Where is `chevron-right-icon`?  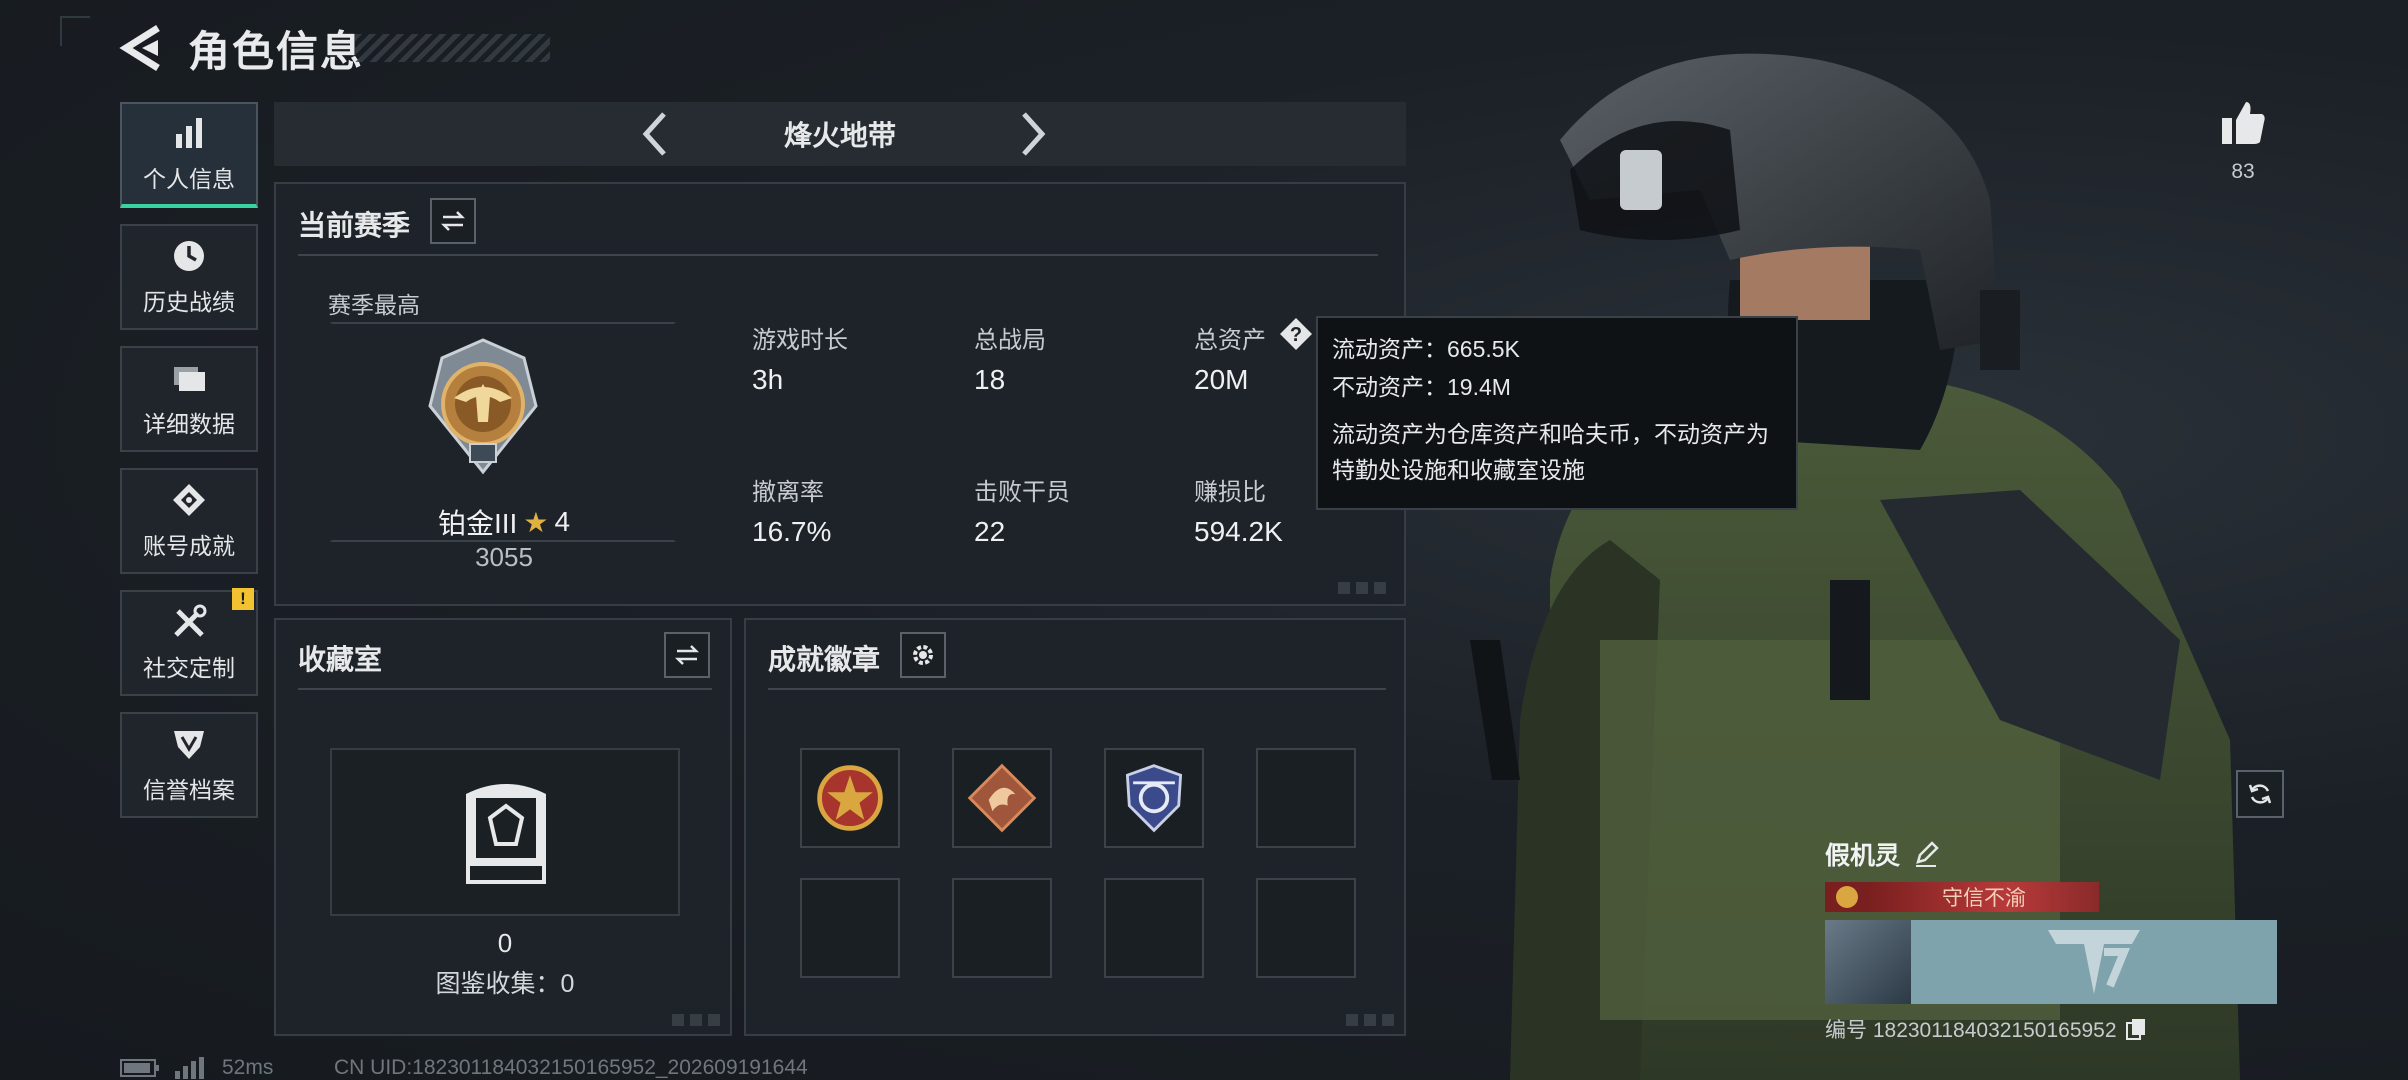 chevron-right-icon is located at coordinates (1033, 134).